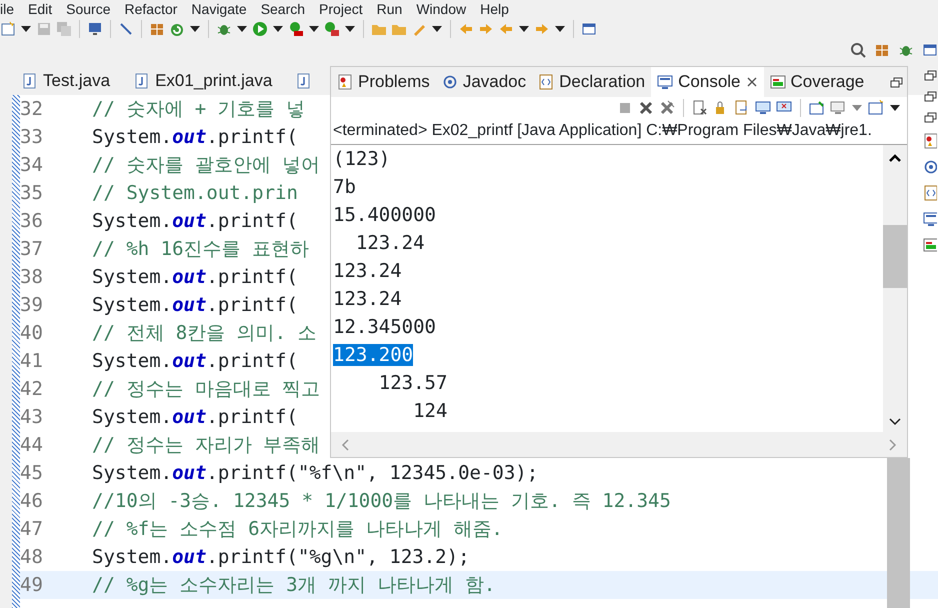  I want to click on line-number: 32, so click(32, 109).